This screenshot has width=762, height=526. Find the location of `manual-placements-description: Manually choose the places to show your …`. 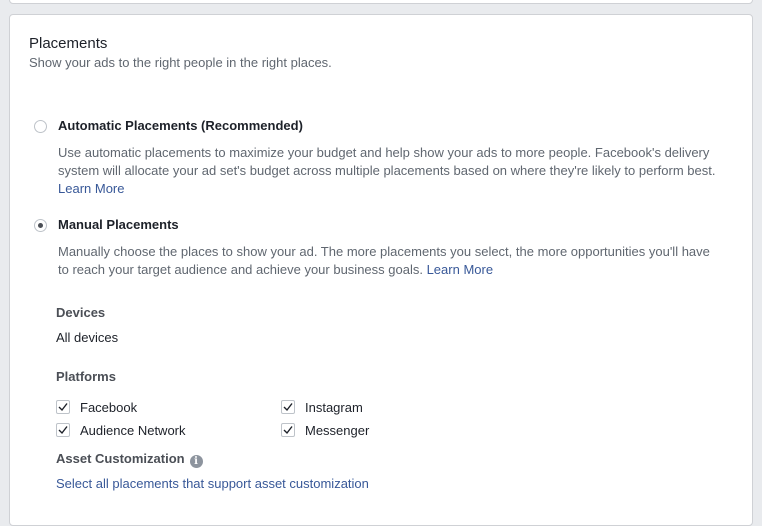

manual-placements-description: Manually choose the places to show your … is located at coordinates (384, 260).